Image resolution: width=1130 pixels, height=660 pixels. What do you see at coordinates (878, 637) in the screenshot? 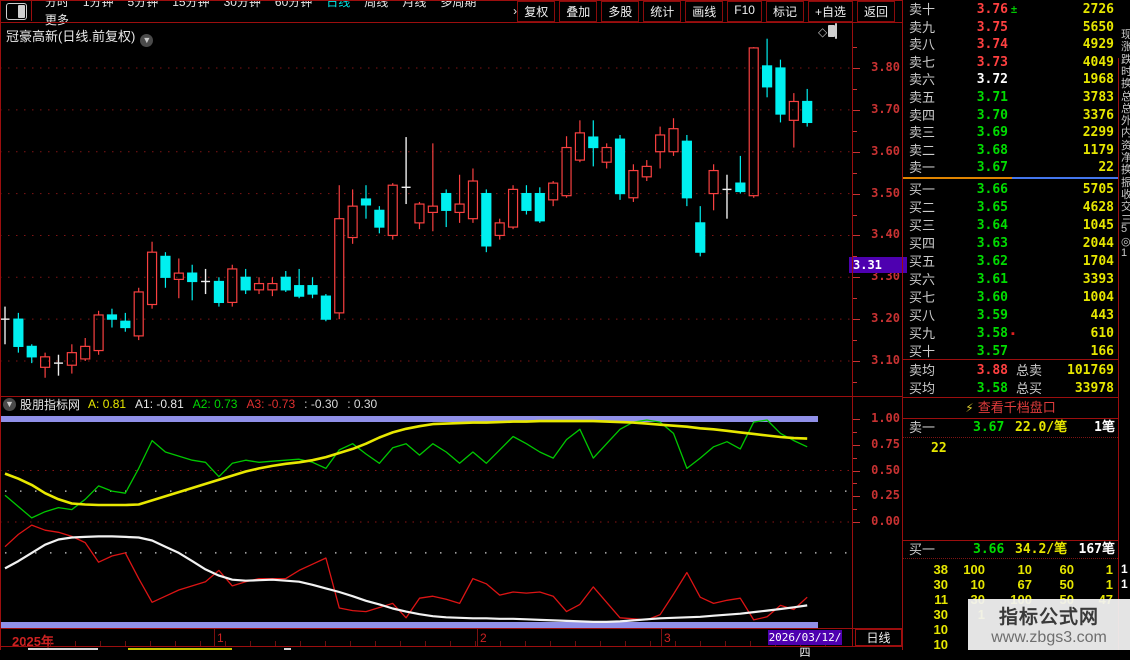
I see `period-indicator: 日线` at bounding box center [878, 637].